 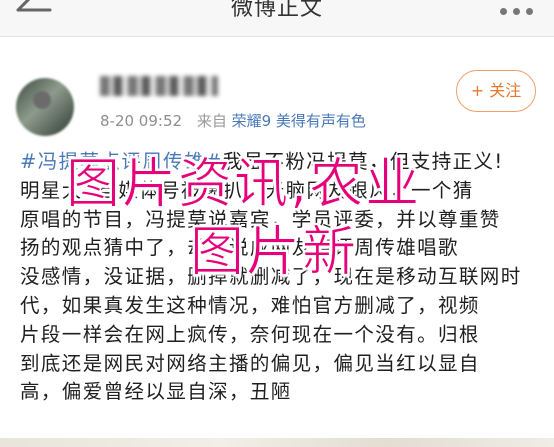 What do you see at coordinates (247, 190) in the screenshot?
I see `post-line-2: 明星大V自媒体号被爆扒，无脑网友跟风，一个猜` at bounding box center [247, 190].